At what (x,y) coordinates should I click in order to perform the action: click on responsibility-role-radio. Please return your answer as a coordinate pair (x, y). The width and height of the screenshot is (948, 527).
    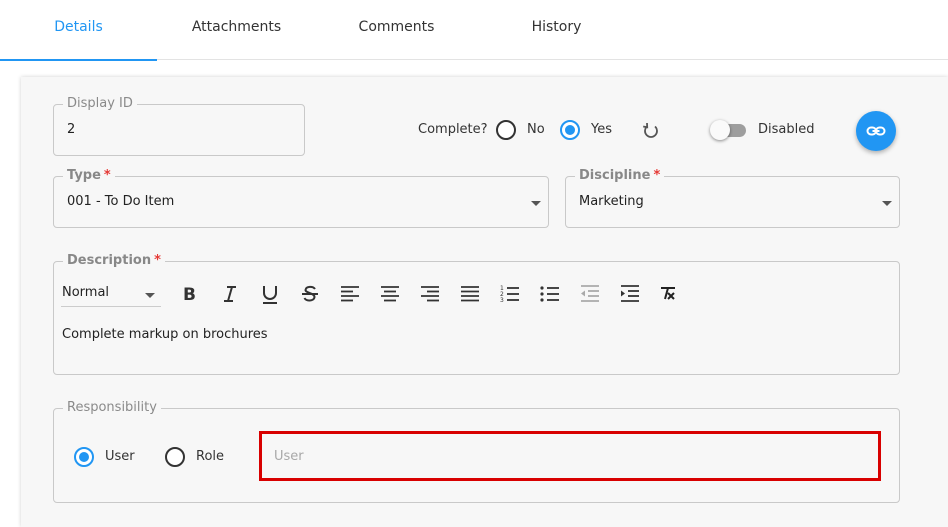
    Looking at the image, I should click on (175, 457).